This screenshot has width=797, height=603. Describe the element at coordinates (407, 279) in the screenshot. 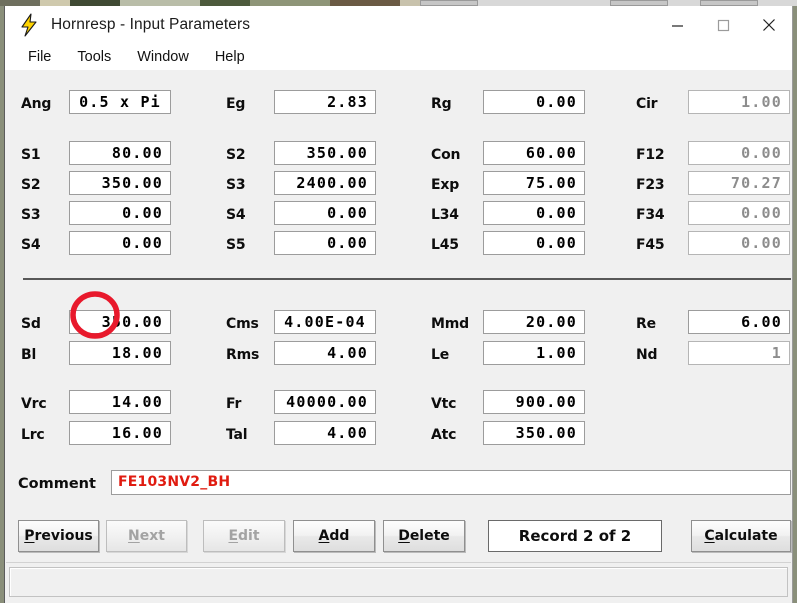

I see `section-separator` at that location.